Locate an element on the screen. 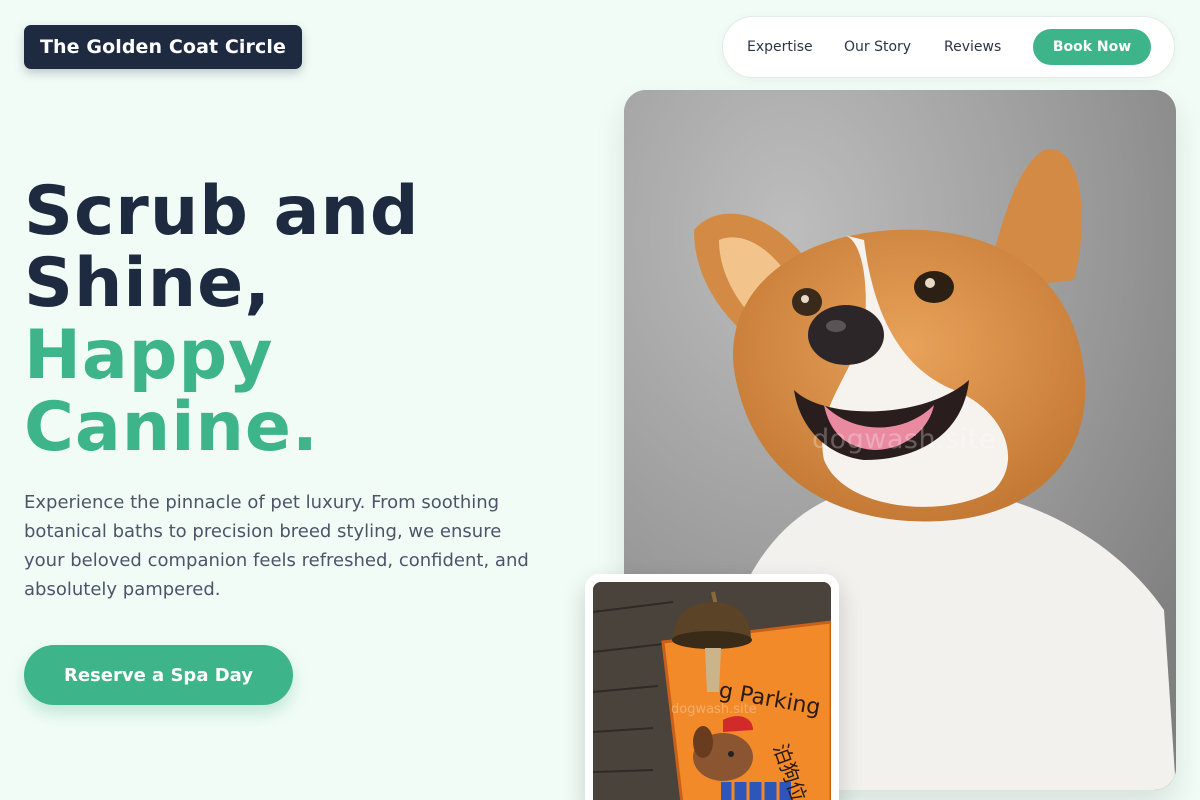  hero-title-highlight: Happy is located at coordinates (149, 355).